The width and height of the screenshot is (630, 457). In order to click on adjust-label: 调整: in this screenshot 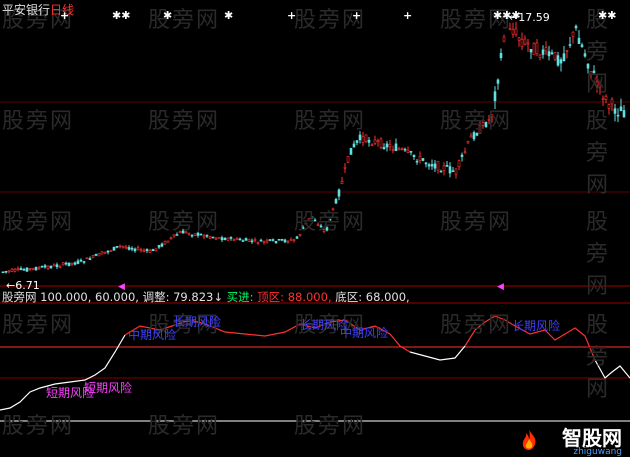, I will do `click(156, 297)`.